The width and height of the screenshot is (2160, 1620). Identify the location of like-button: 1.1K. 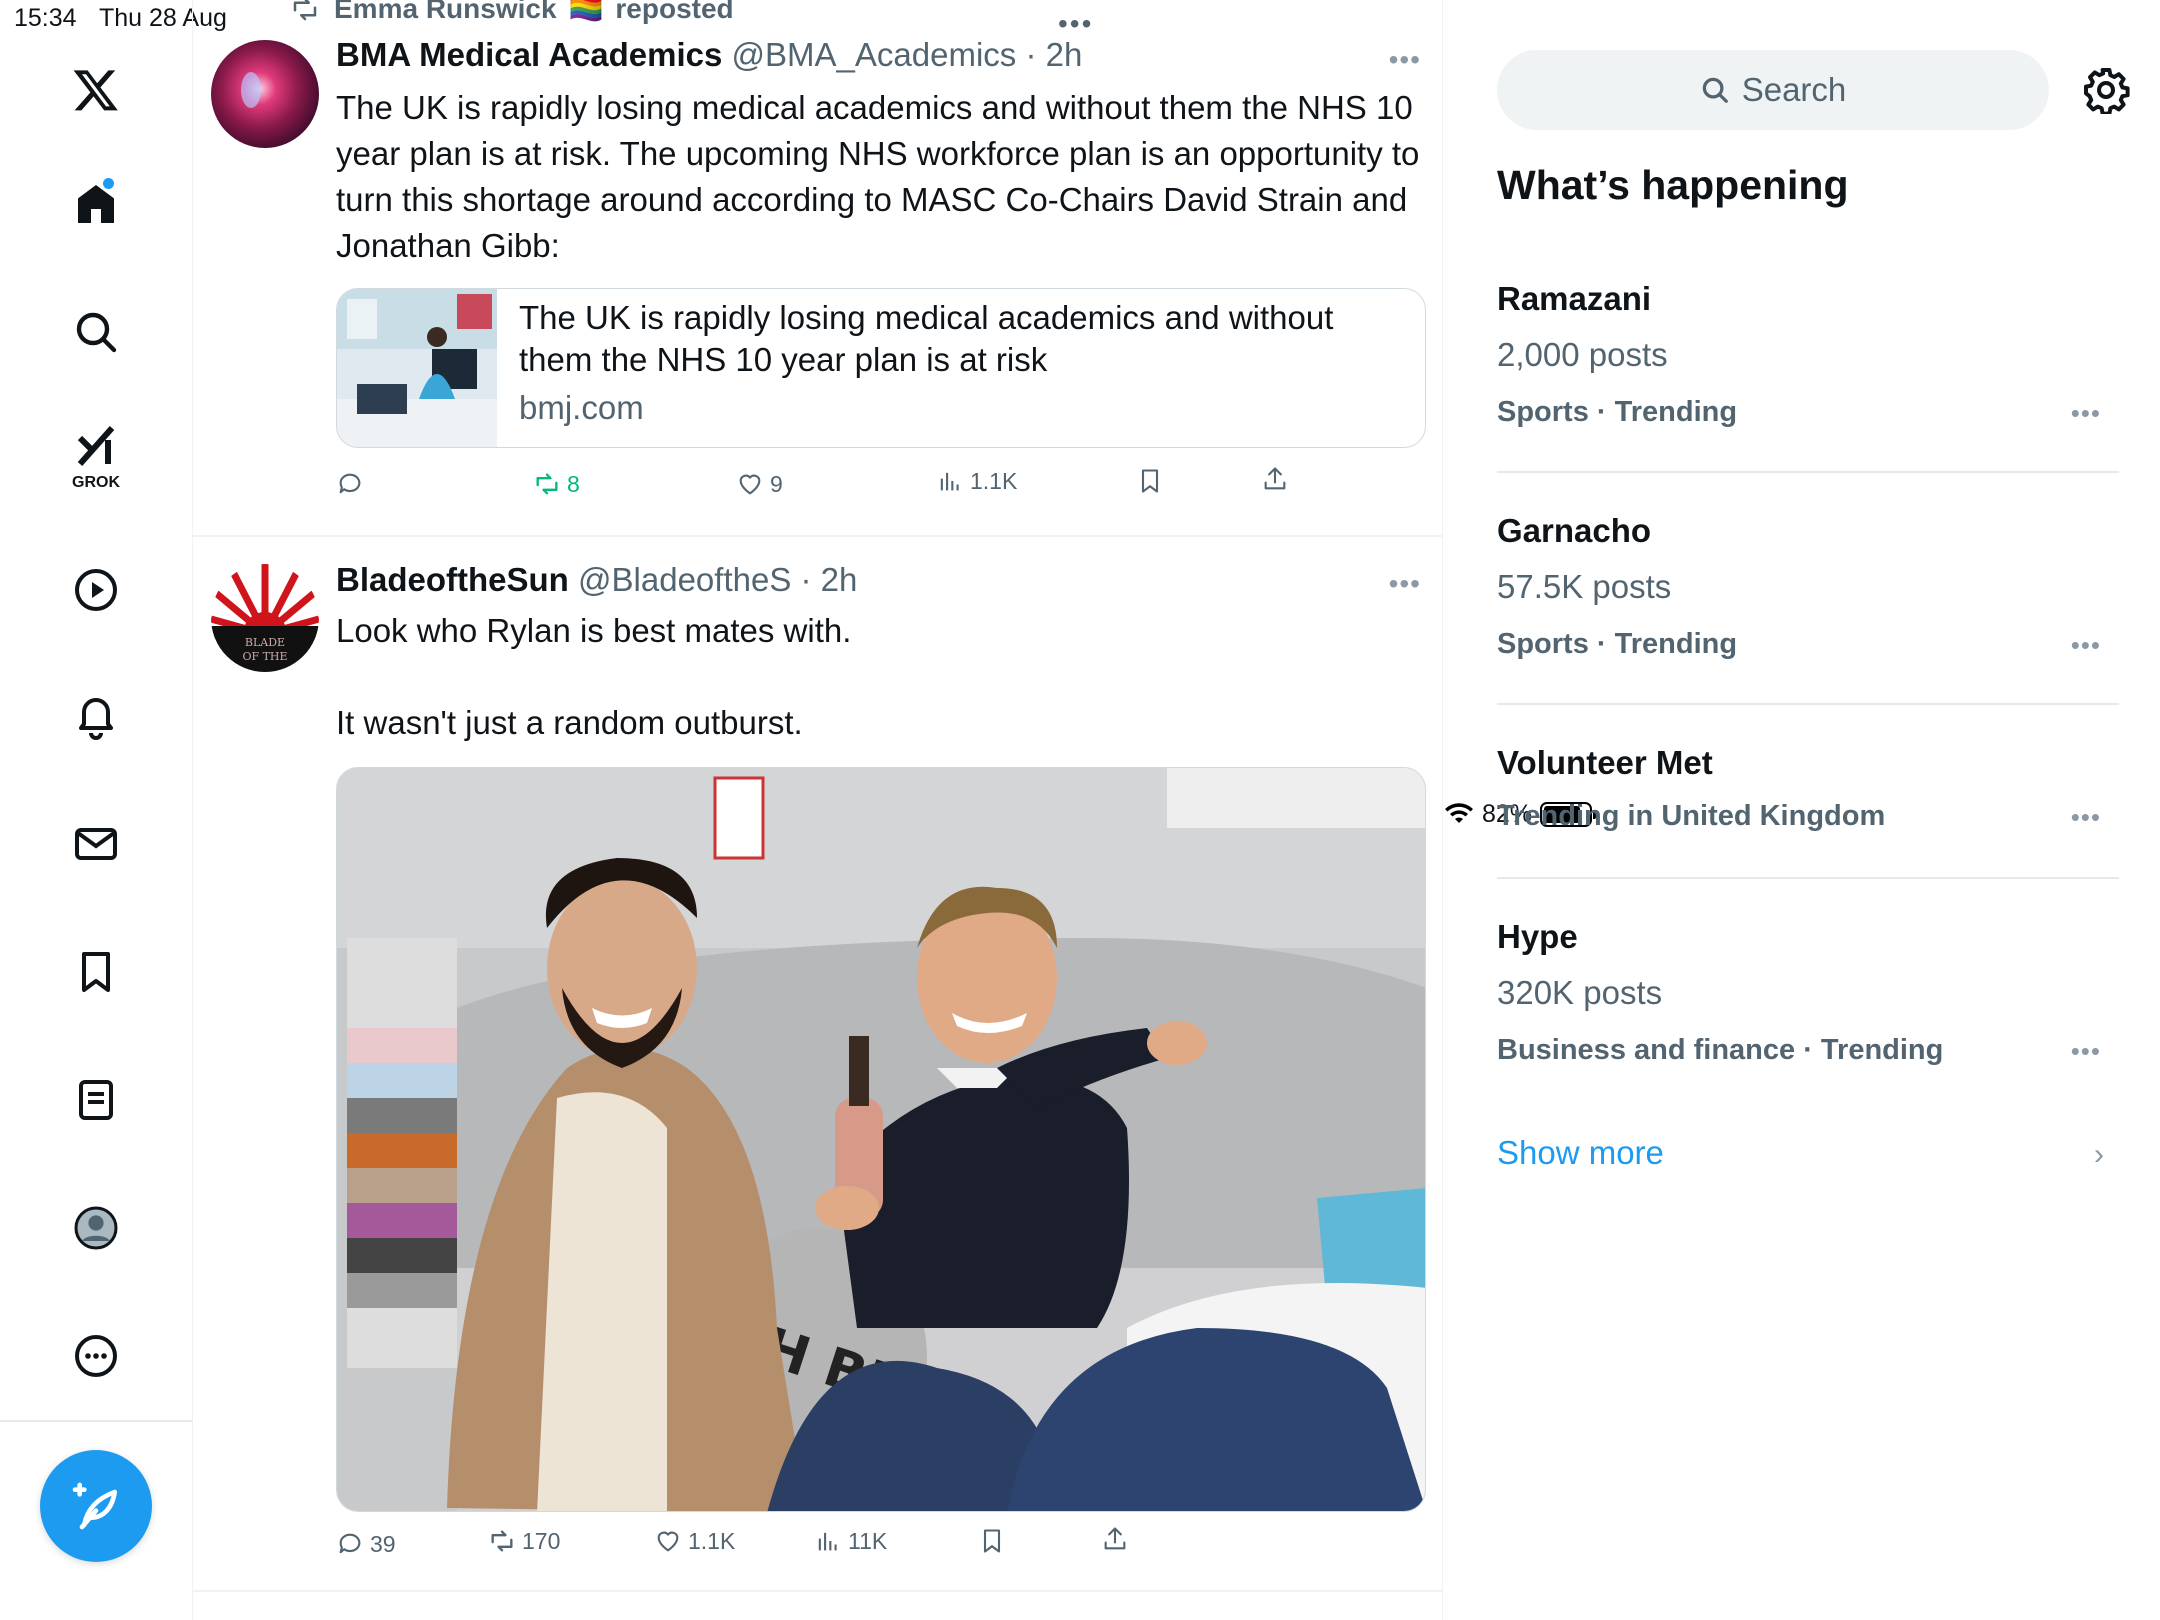
(694, 1541).